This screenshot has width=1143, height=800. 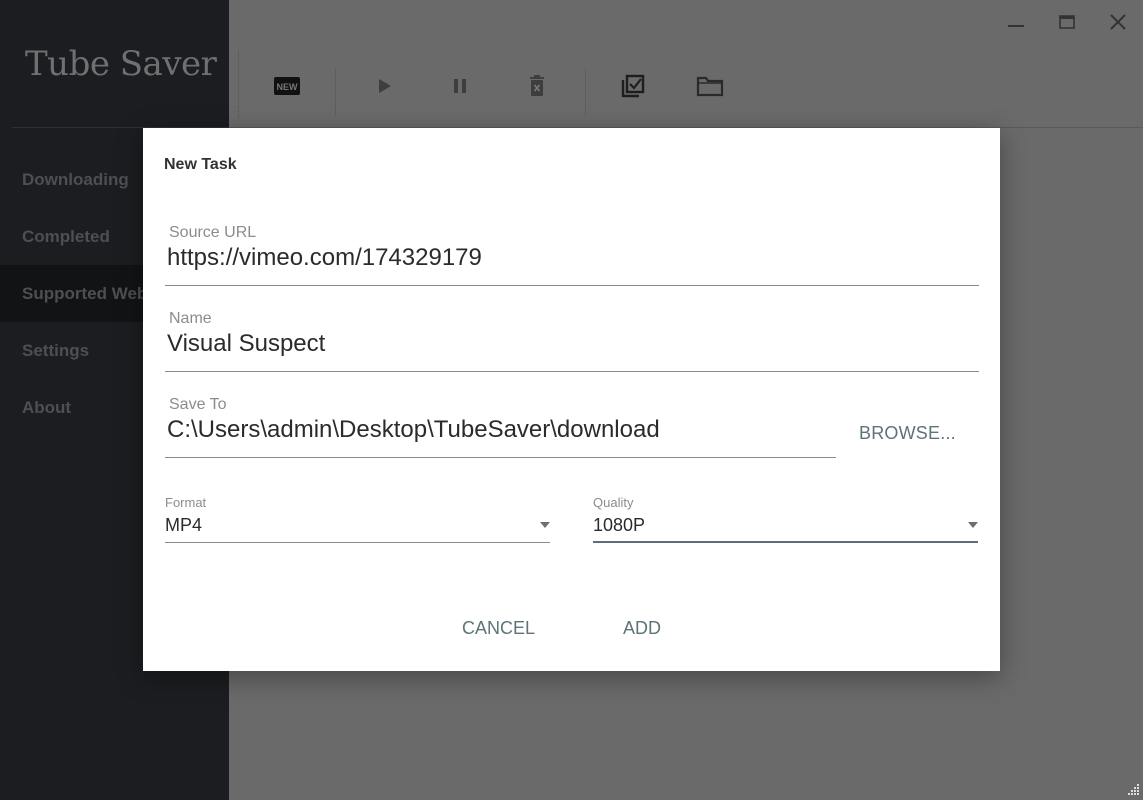 I want to click on format-select: Format MP4, so click(x=357, y=519).